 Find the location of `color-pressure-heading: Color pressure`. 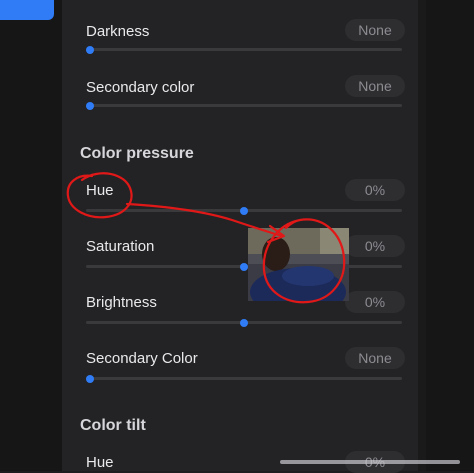

color-pressure-heading: Color pressure is located at coordinates (137, 153).